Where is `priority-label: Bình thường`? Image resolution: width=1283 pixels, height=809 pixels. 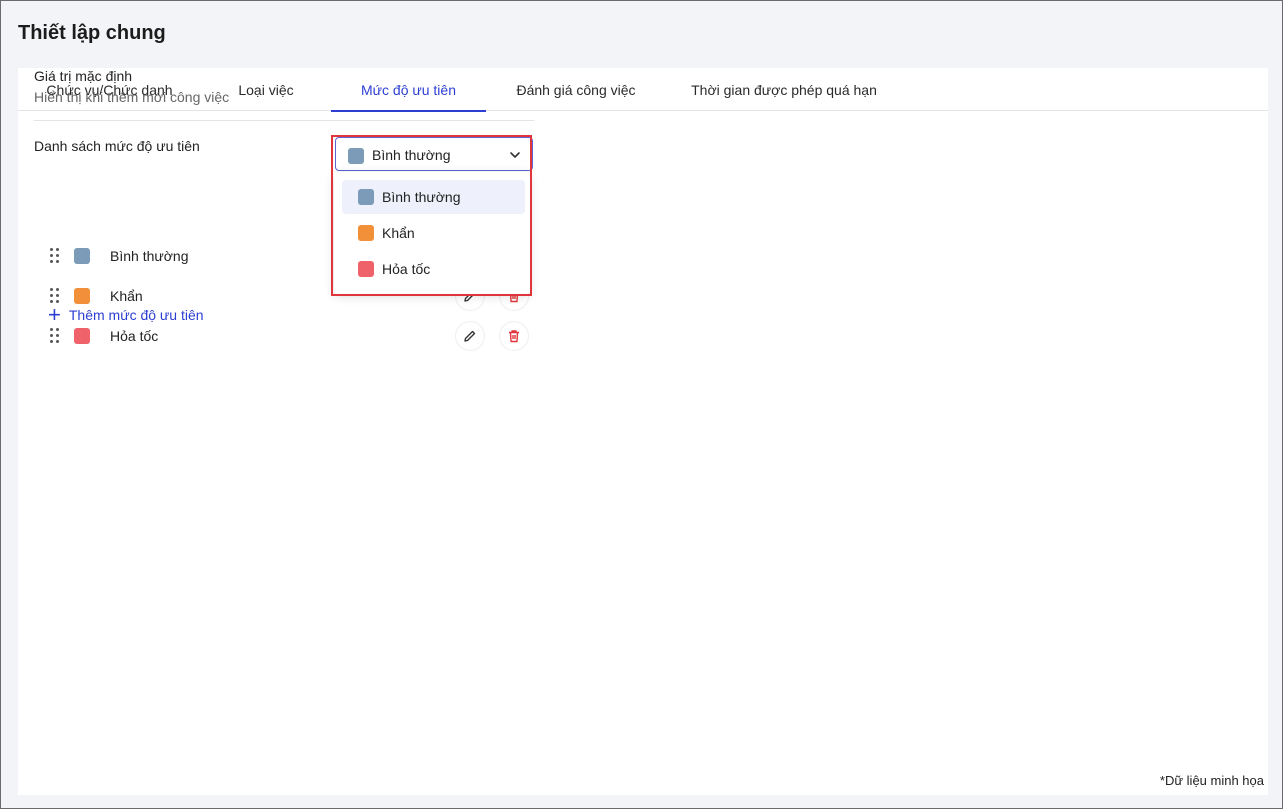
priority-label: Bình thường is located at coordinates (149, 256).